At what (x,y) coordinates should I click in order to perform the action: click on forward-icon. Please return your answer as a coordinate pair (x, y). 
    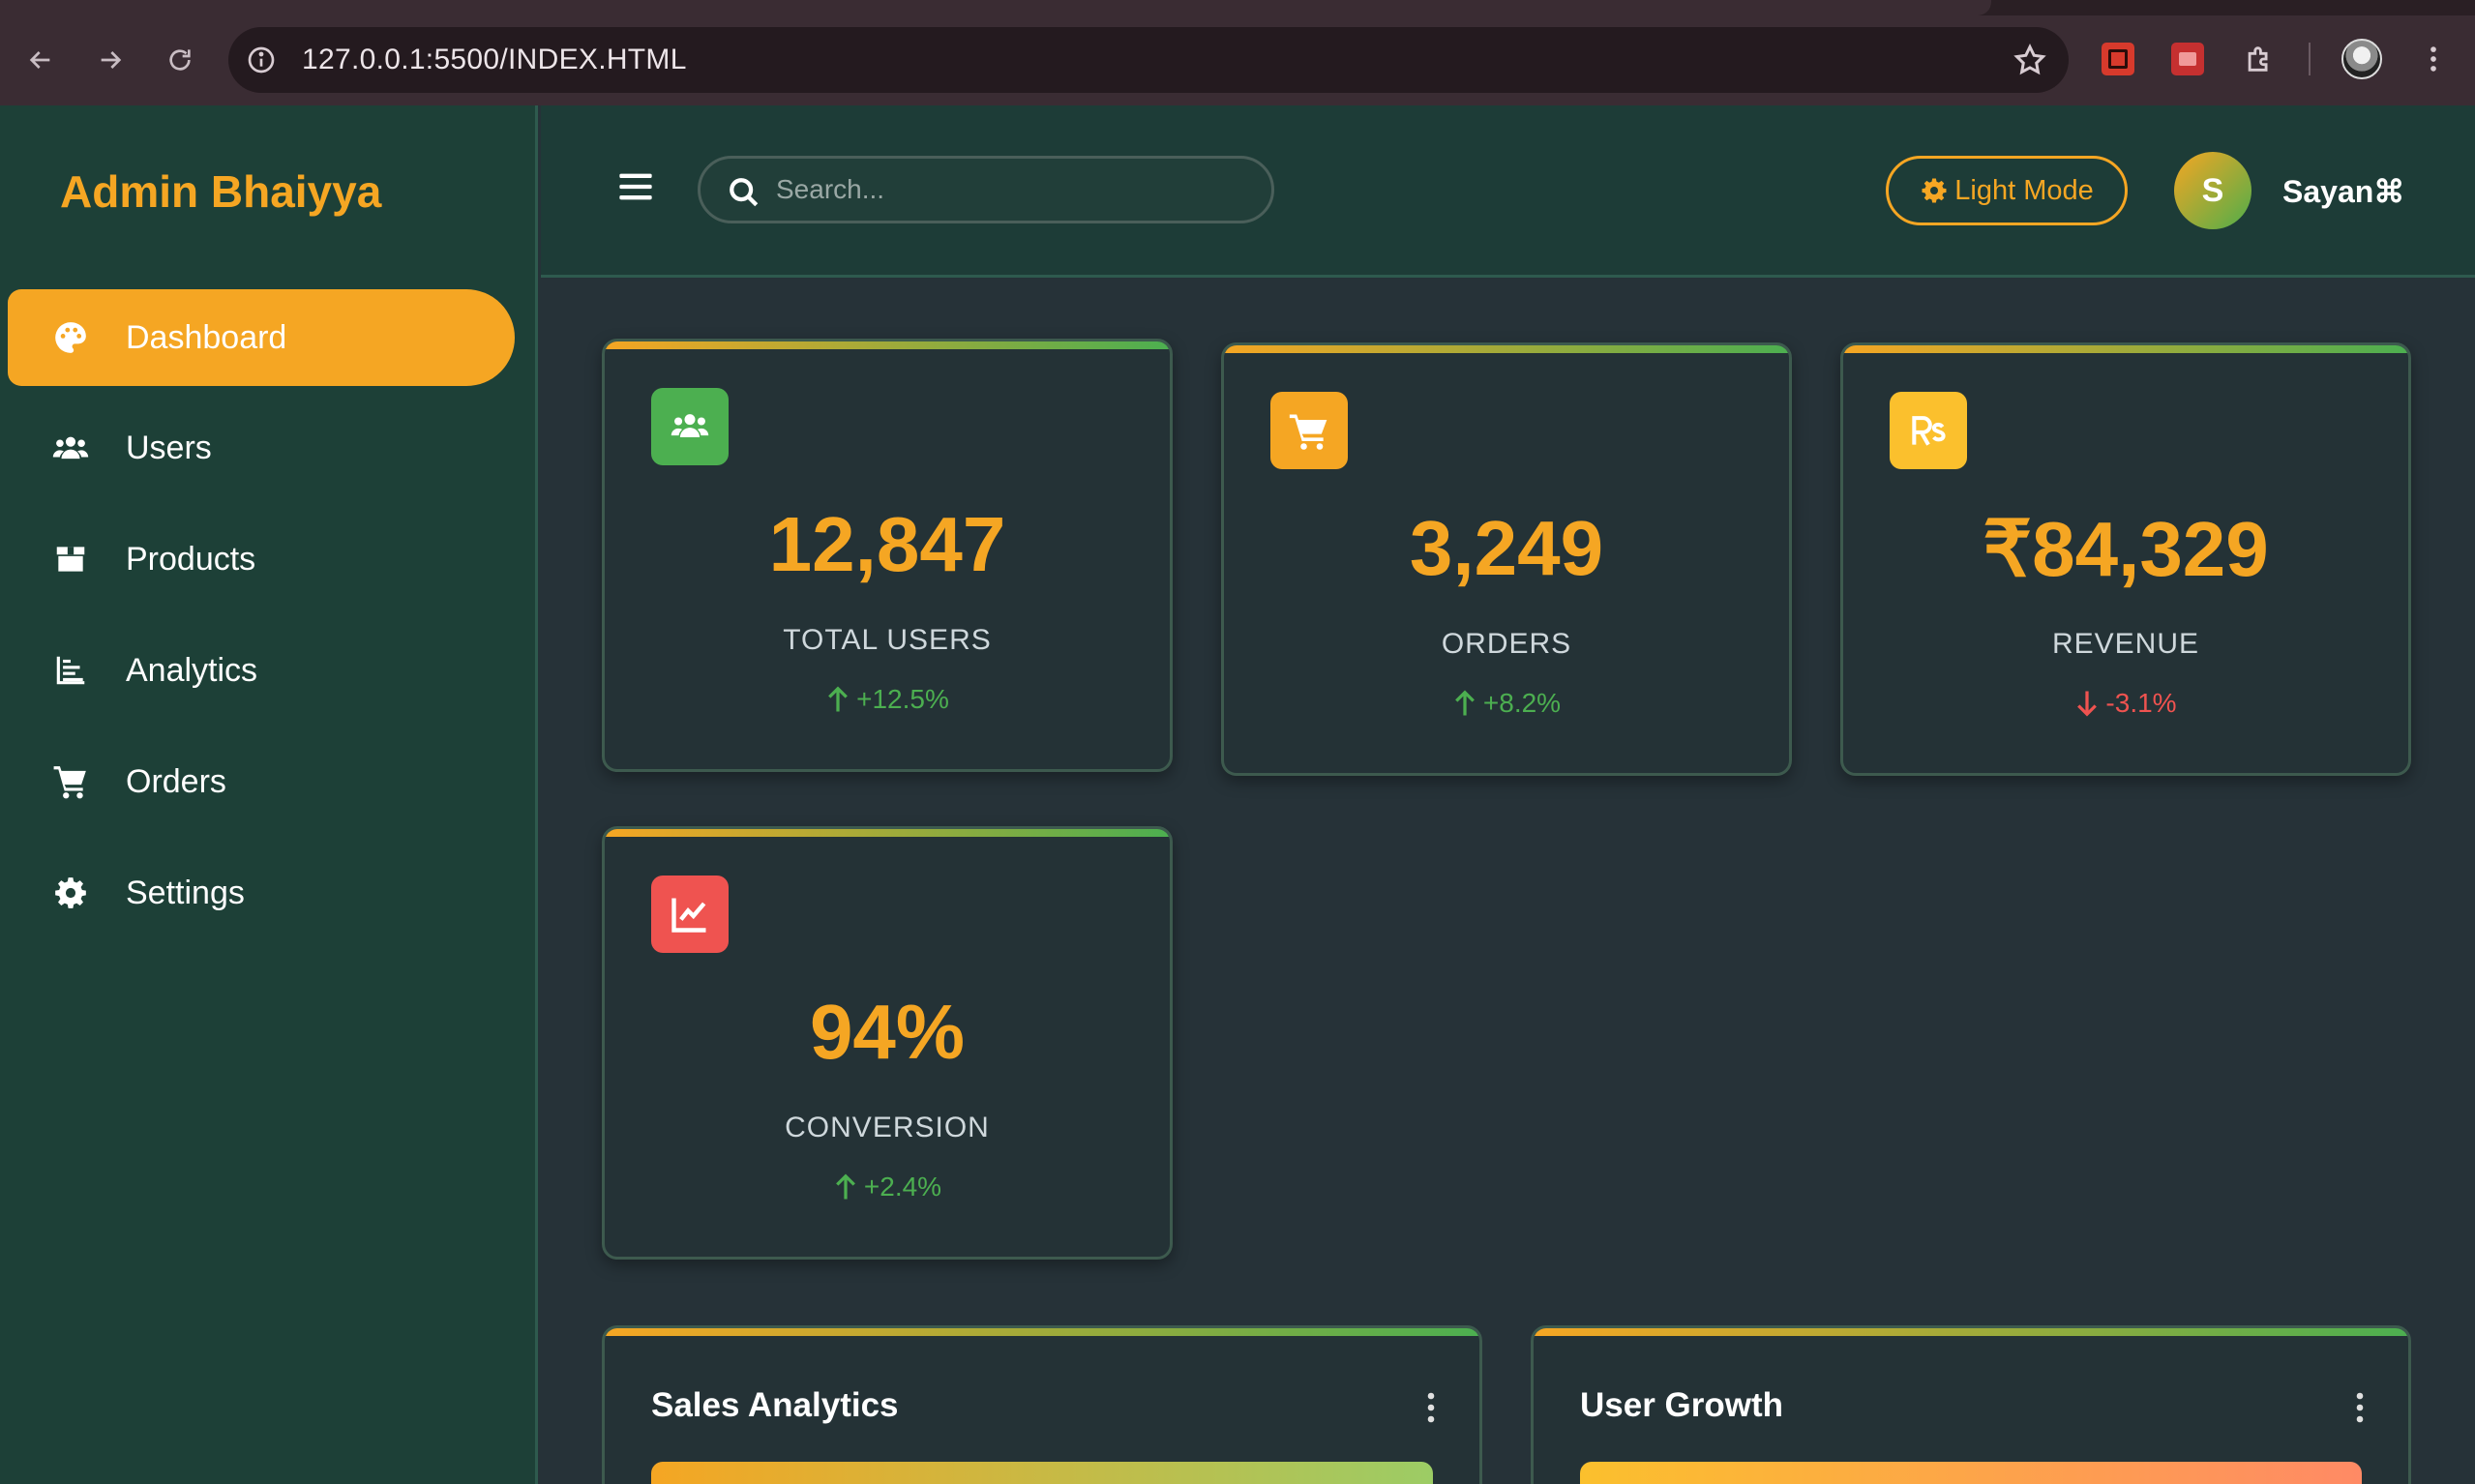
    Looking at the image, I should click on (110, 60).